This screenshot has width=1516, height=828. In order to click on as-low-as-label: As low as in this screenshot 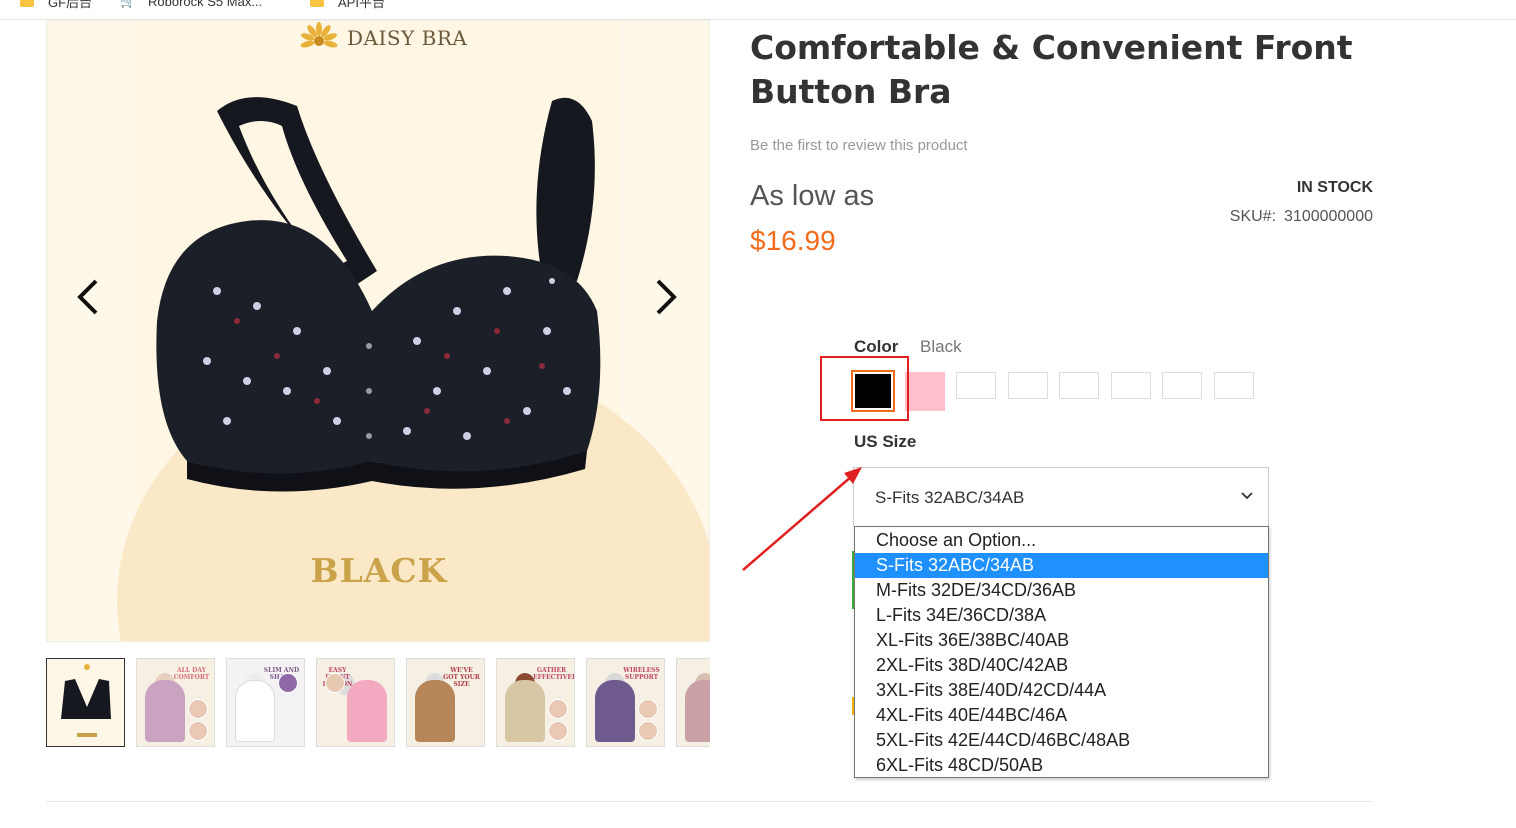, I will do `click(812, 196)`.